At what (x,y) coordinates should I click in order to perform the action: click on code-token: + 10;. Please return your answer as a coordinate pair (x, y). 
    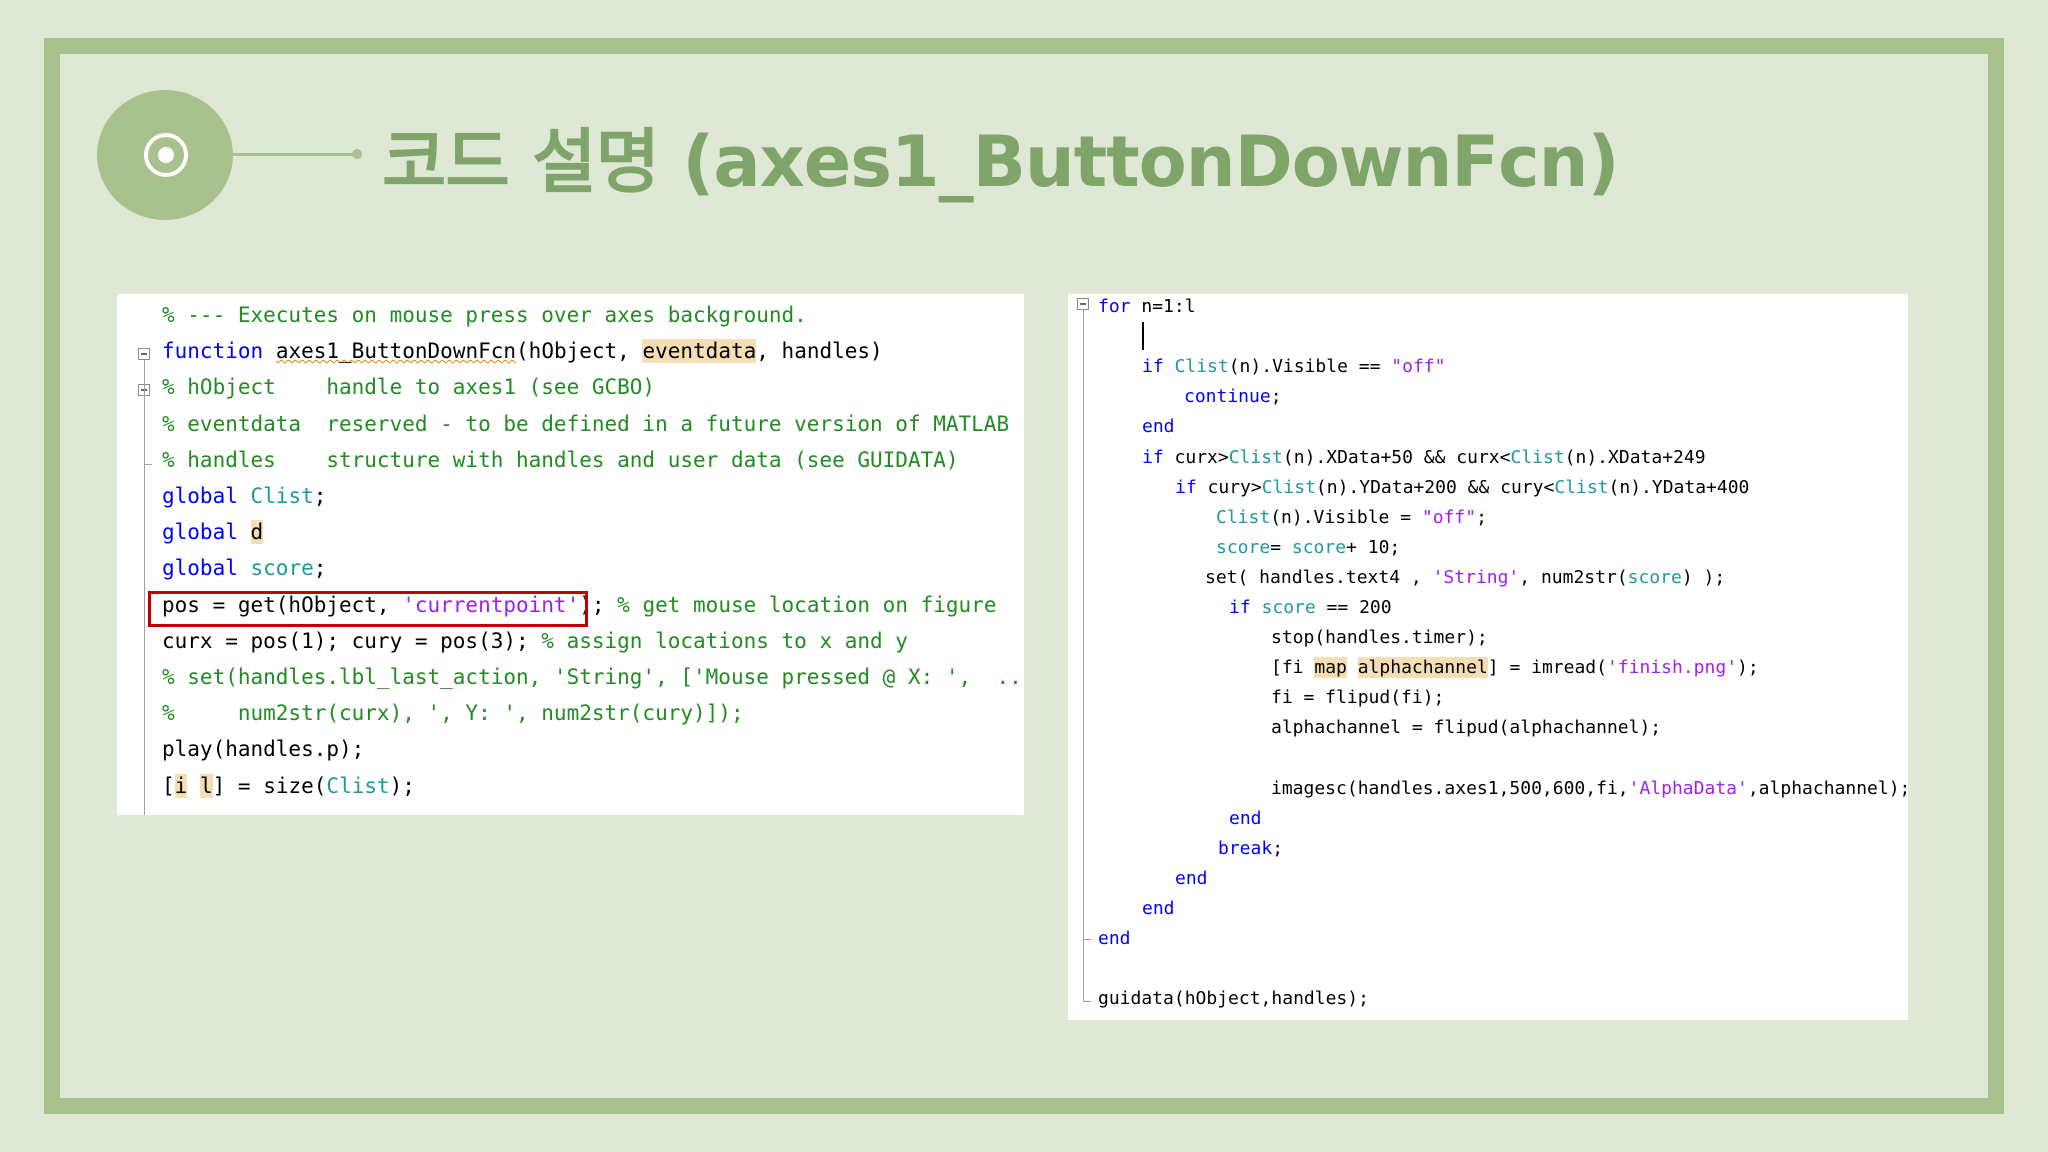
    Looking at the image, I should click on (1373, 547).